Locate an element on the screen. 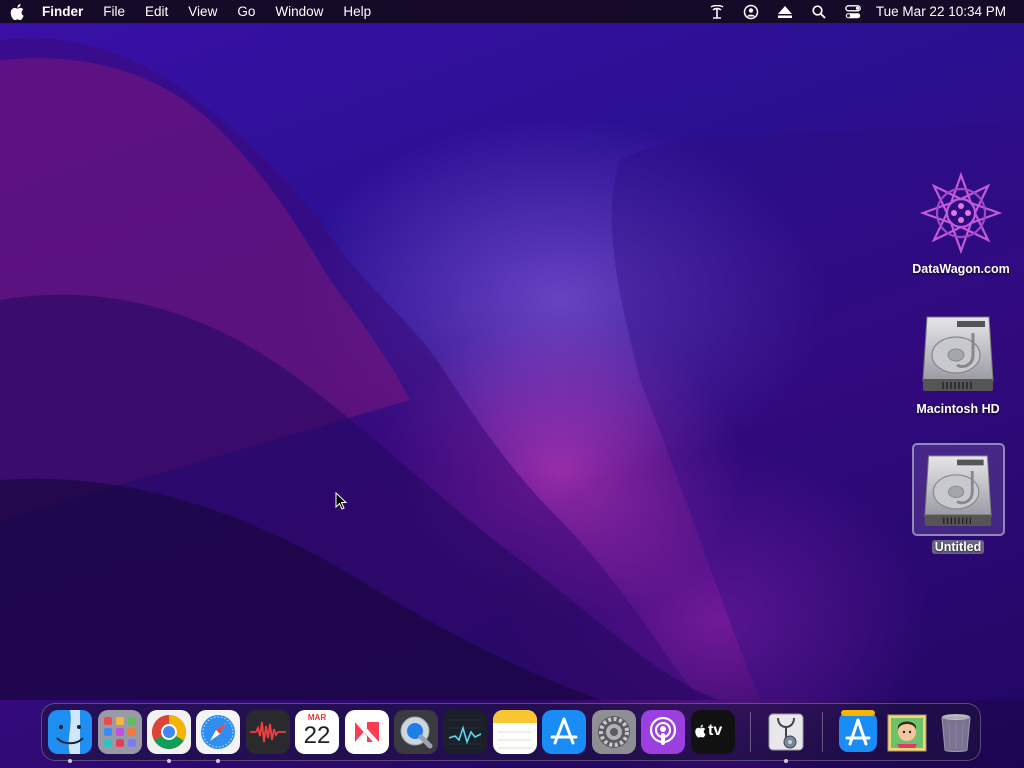 This screenshot has width=1024, height=768. dock-finder-icon is located at coordinates (70, 736).